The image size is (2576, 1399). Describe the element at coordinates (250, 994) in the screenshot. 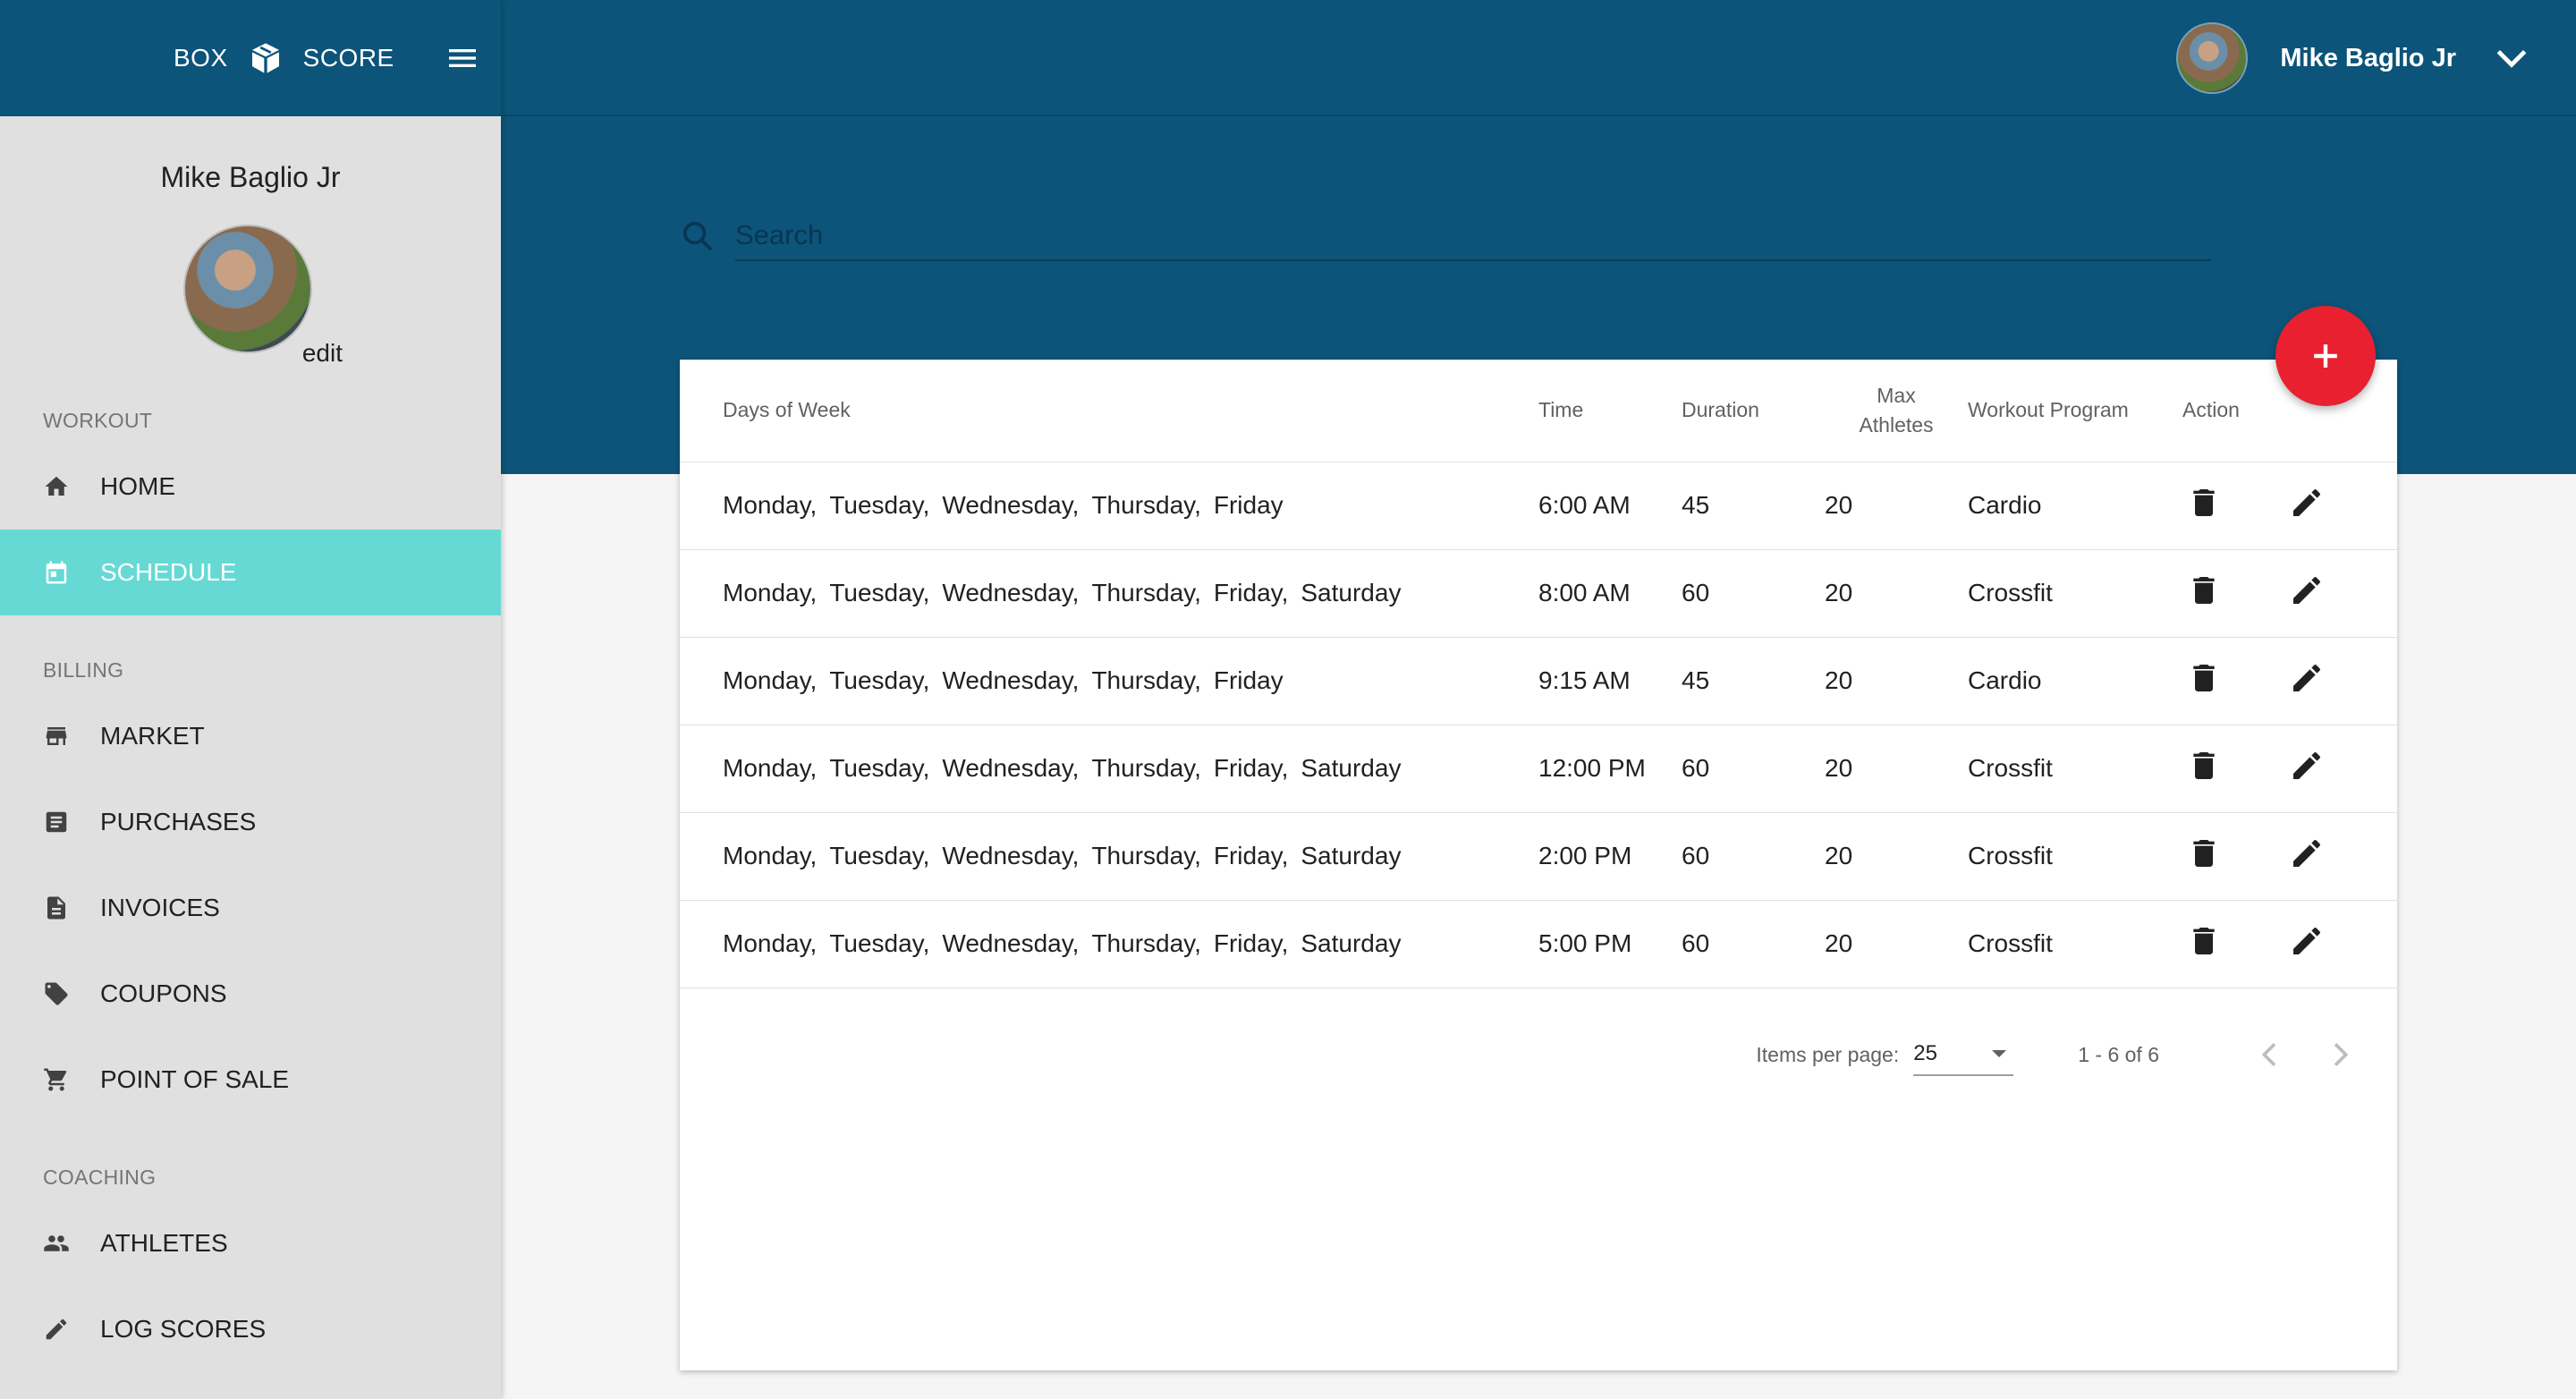

I see `sidebar-item-coupons: COUPONS` at that location.